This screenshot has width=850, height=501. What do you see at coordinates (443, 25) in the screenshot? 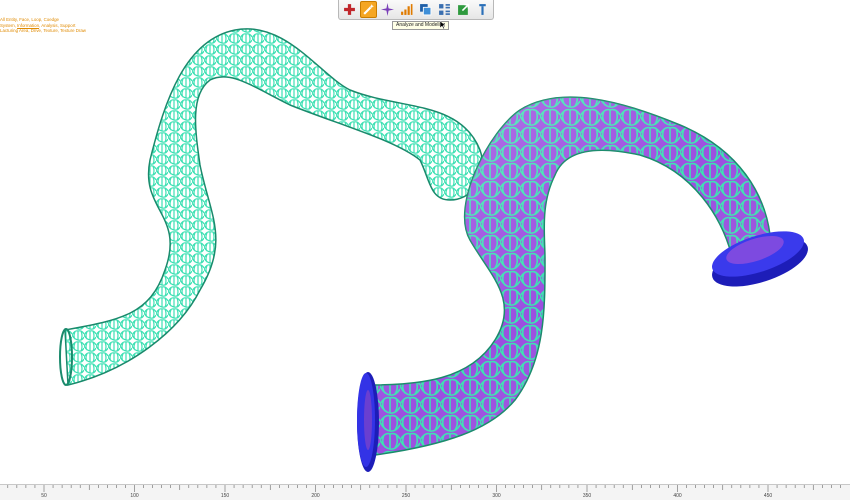
I see `mouse-cursor-icon` at bounding box center [443, 25].